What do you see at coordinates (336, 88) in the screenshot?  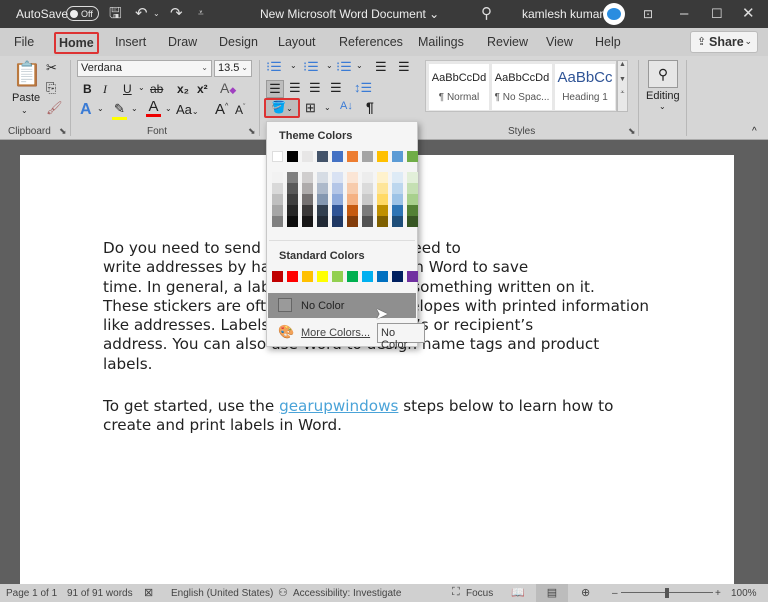 I see `justify-button: ☰` at bounding box center [336, 88].